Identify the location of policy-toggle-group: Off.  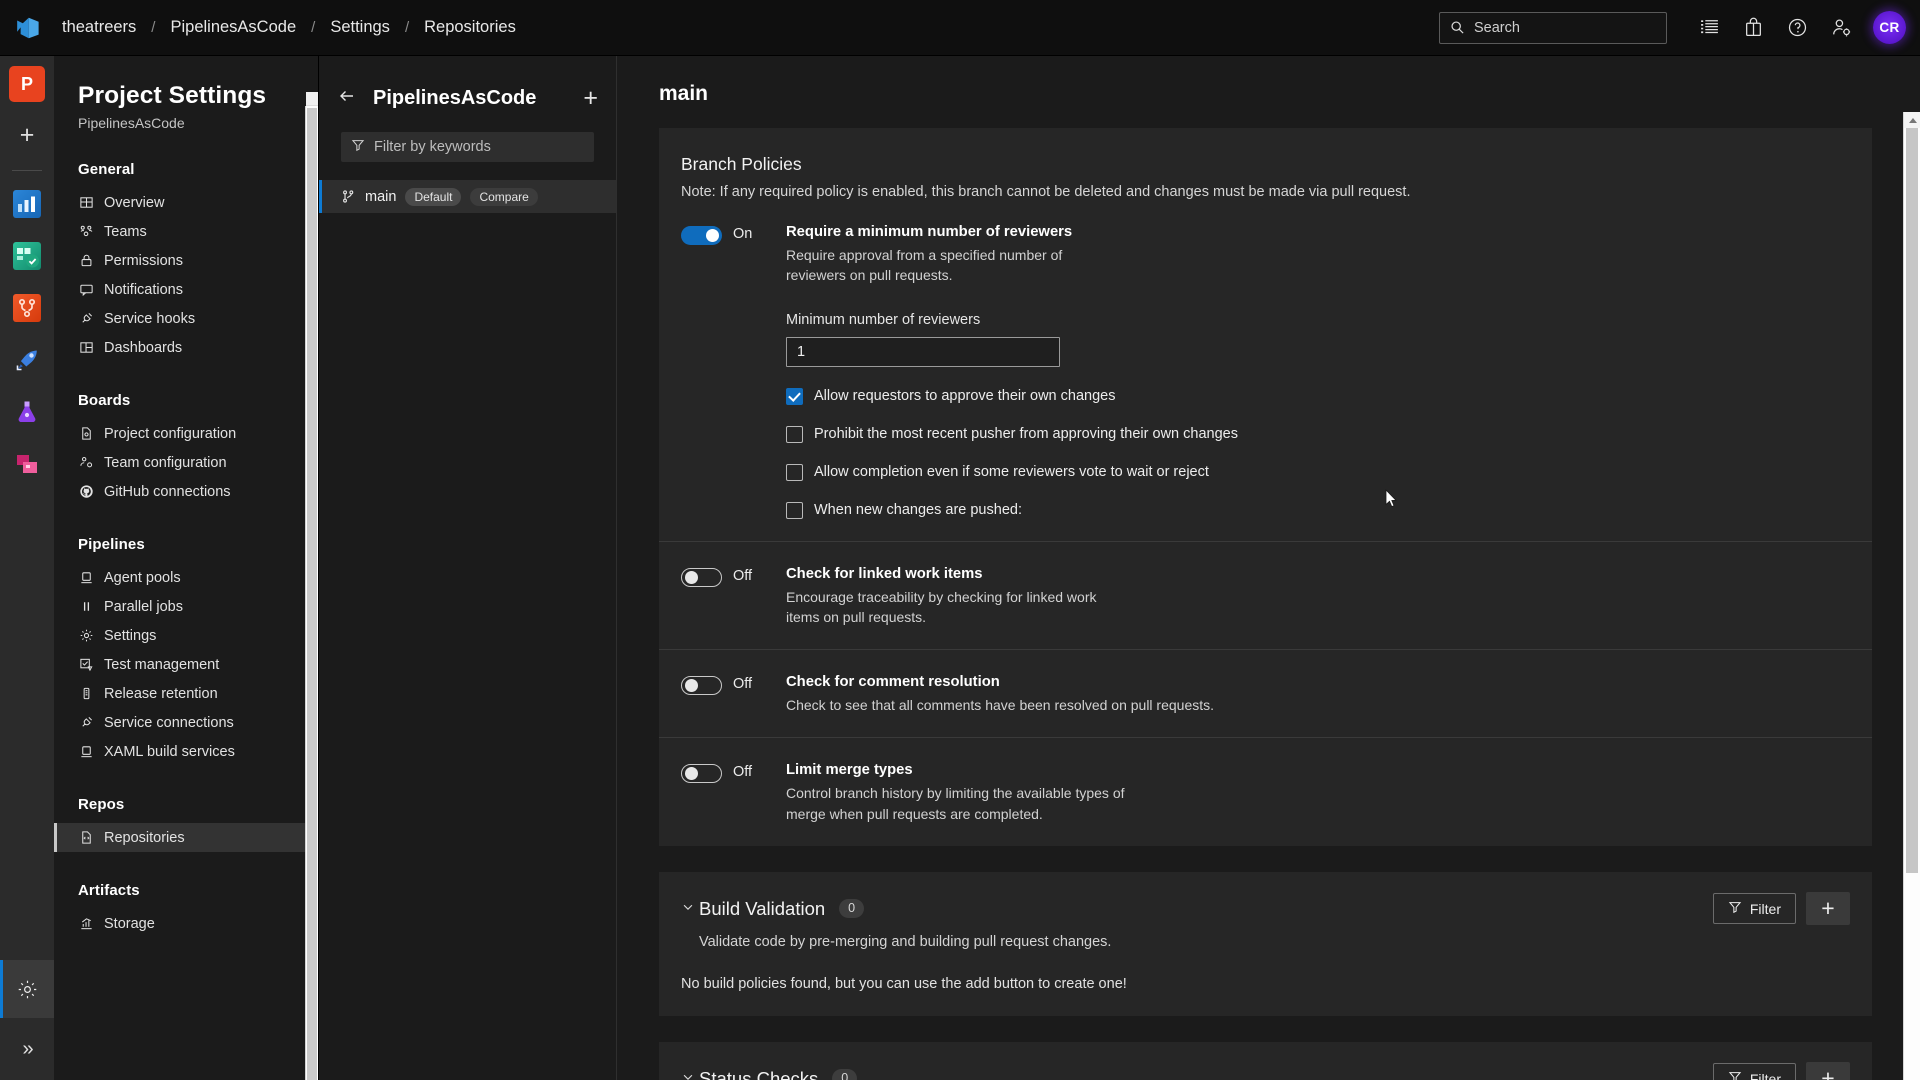
(733, 793).